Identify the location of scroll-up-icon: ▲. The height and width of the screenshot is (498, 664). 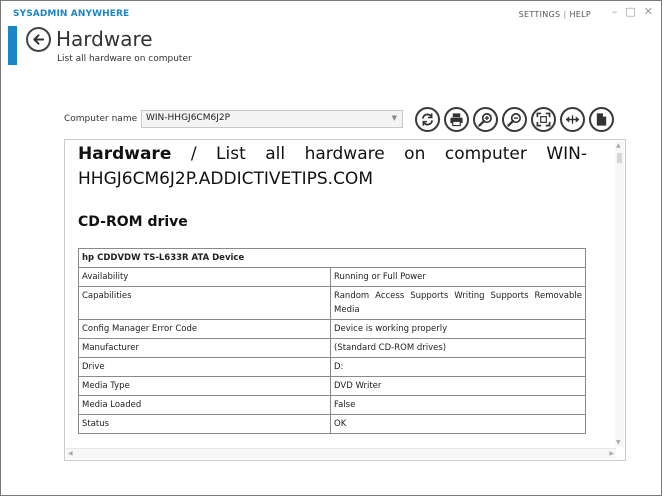
(618, 145).